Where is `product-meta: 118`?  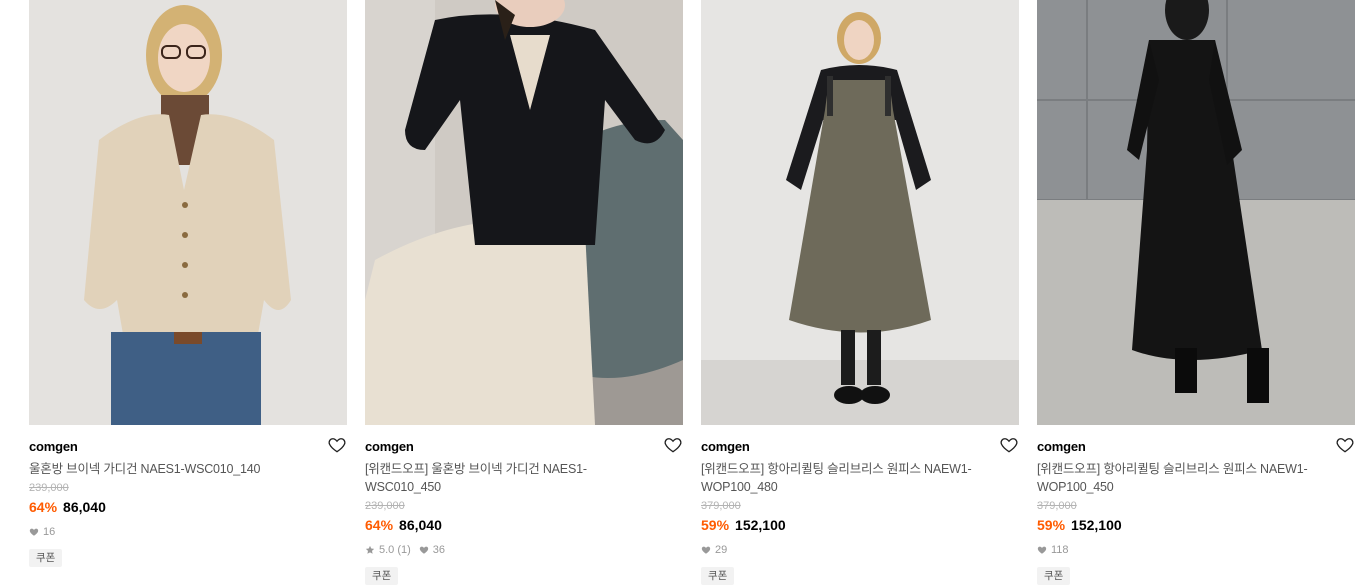 product-meta: 118 is located at coordinates (1196, 550).